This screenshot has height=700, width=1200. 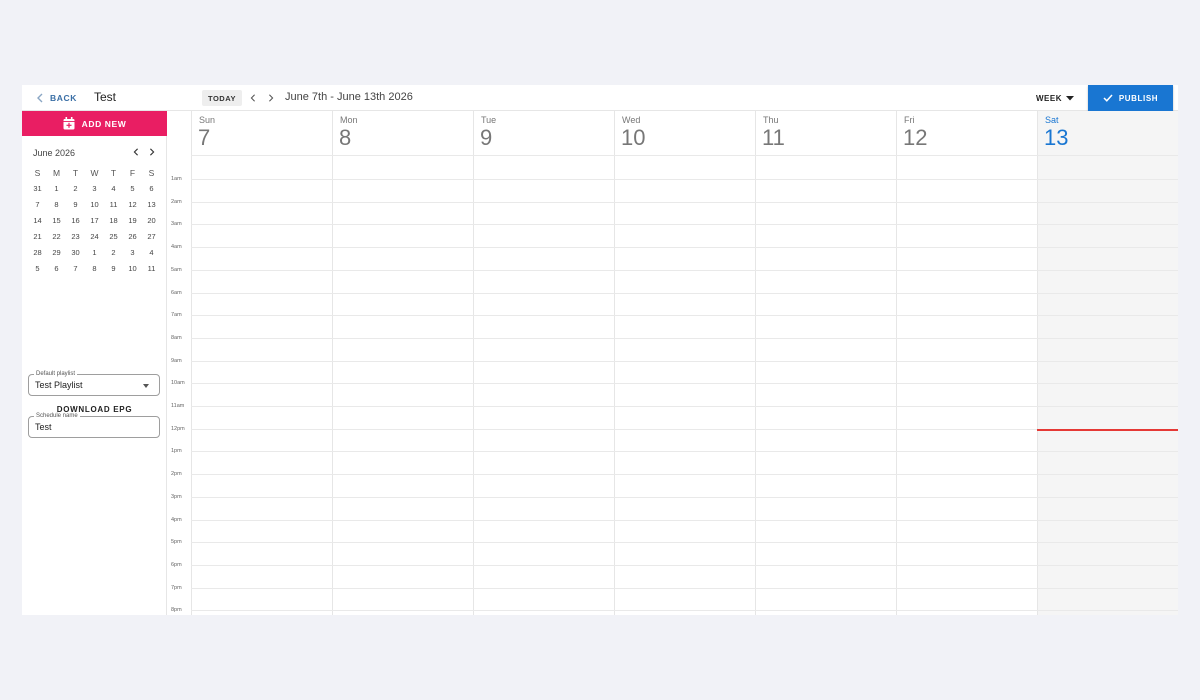 I want to click on mini-calendar-day: 30, so click(x=75, y=253).